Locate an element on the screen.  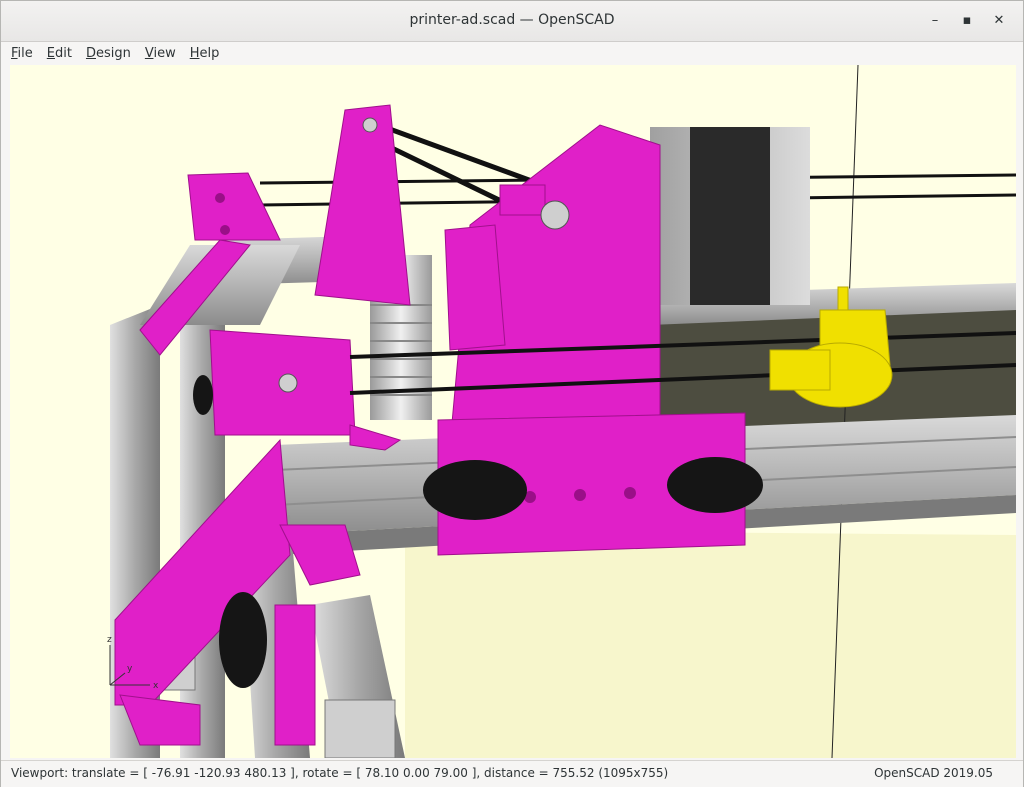
axis-y-label: y is located at coordinates (130, 669).